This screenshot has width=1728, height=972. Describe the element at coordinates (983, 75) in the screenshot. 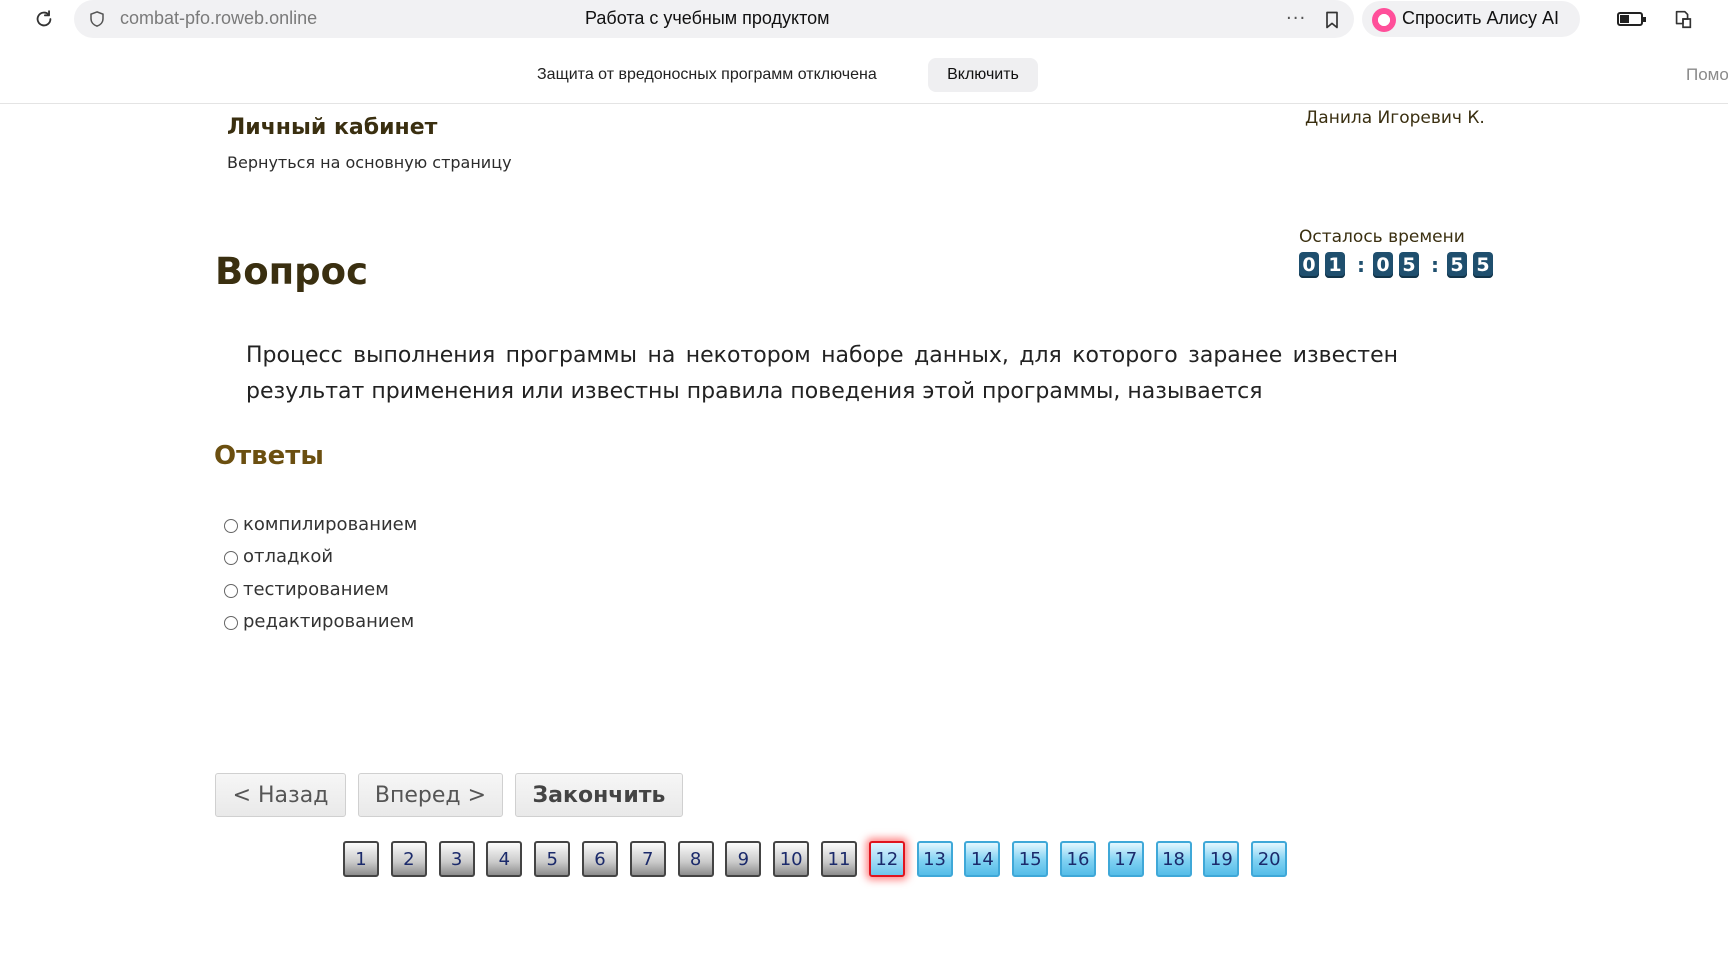

I see `enable-protection-button: Включить` at that location.